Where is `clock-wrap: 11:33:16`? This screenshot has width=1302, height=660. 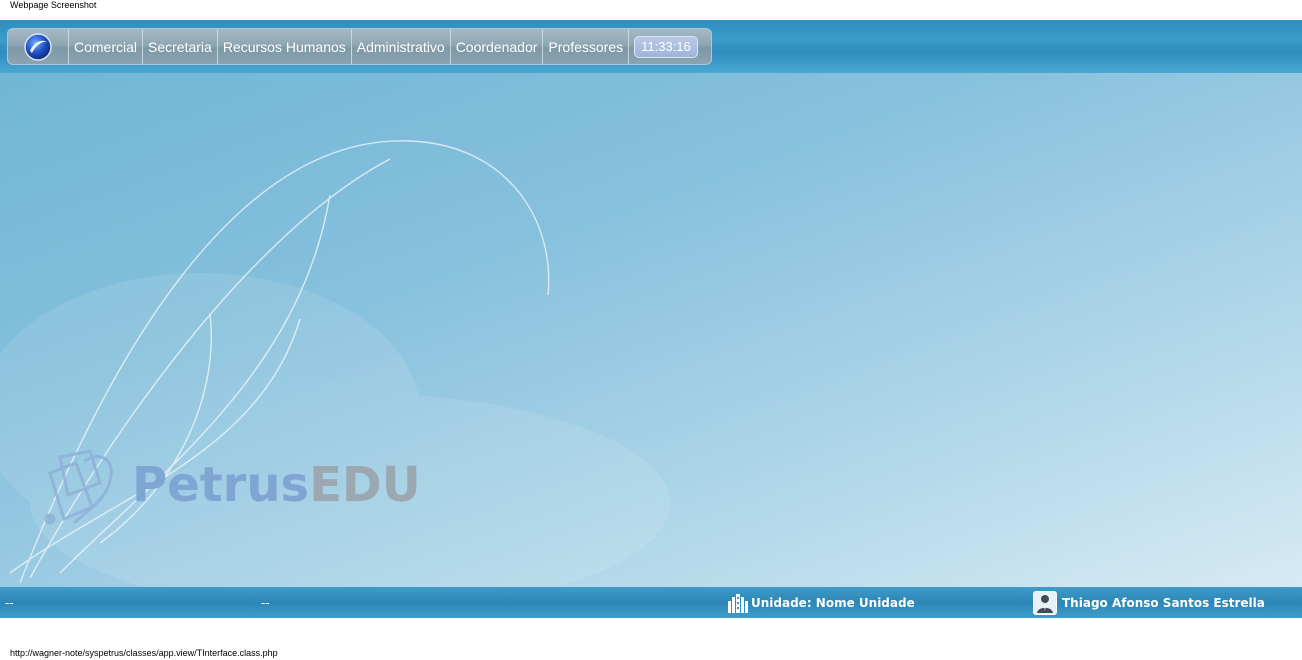
clock-wrap: 11:33:16 is located at coordinates (663, 46).